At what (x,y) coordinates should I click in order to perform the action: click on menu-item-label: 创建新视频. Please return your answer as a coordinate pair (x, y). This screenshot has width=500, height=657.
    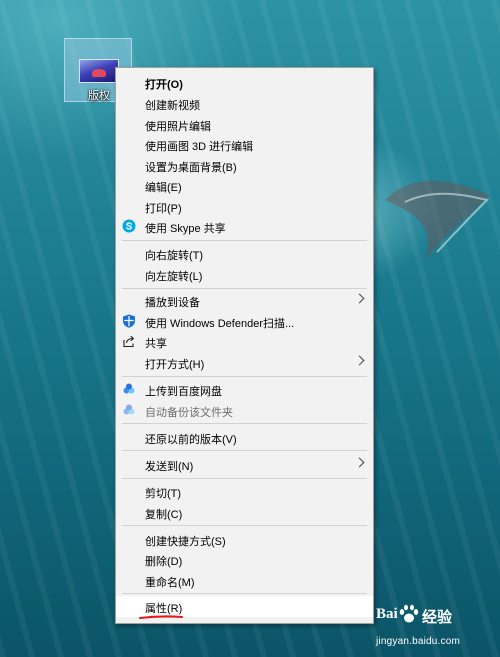
    Looking at the image, I should click on (172, 106).